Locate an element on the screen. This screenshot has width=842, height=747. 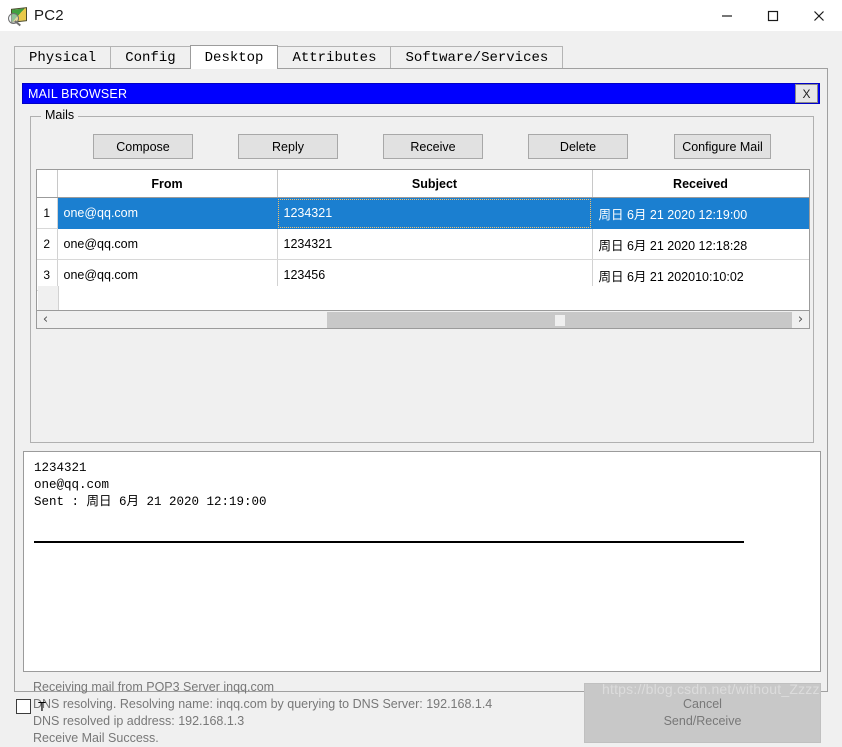
status-line: DNS resolved ip address: 192.168.1.3 is located at coordinates (139, 721).